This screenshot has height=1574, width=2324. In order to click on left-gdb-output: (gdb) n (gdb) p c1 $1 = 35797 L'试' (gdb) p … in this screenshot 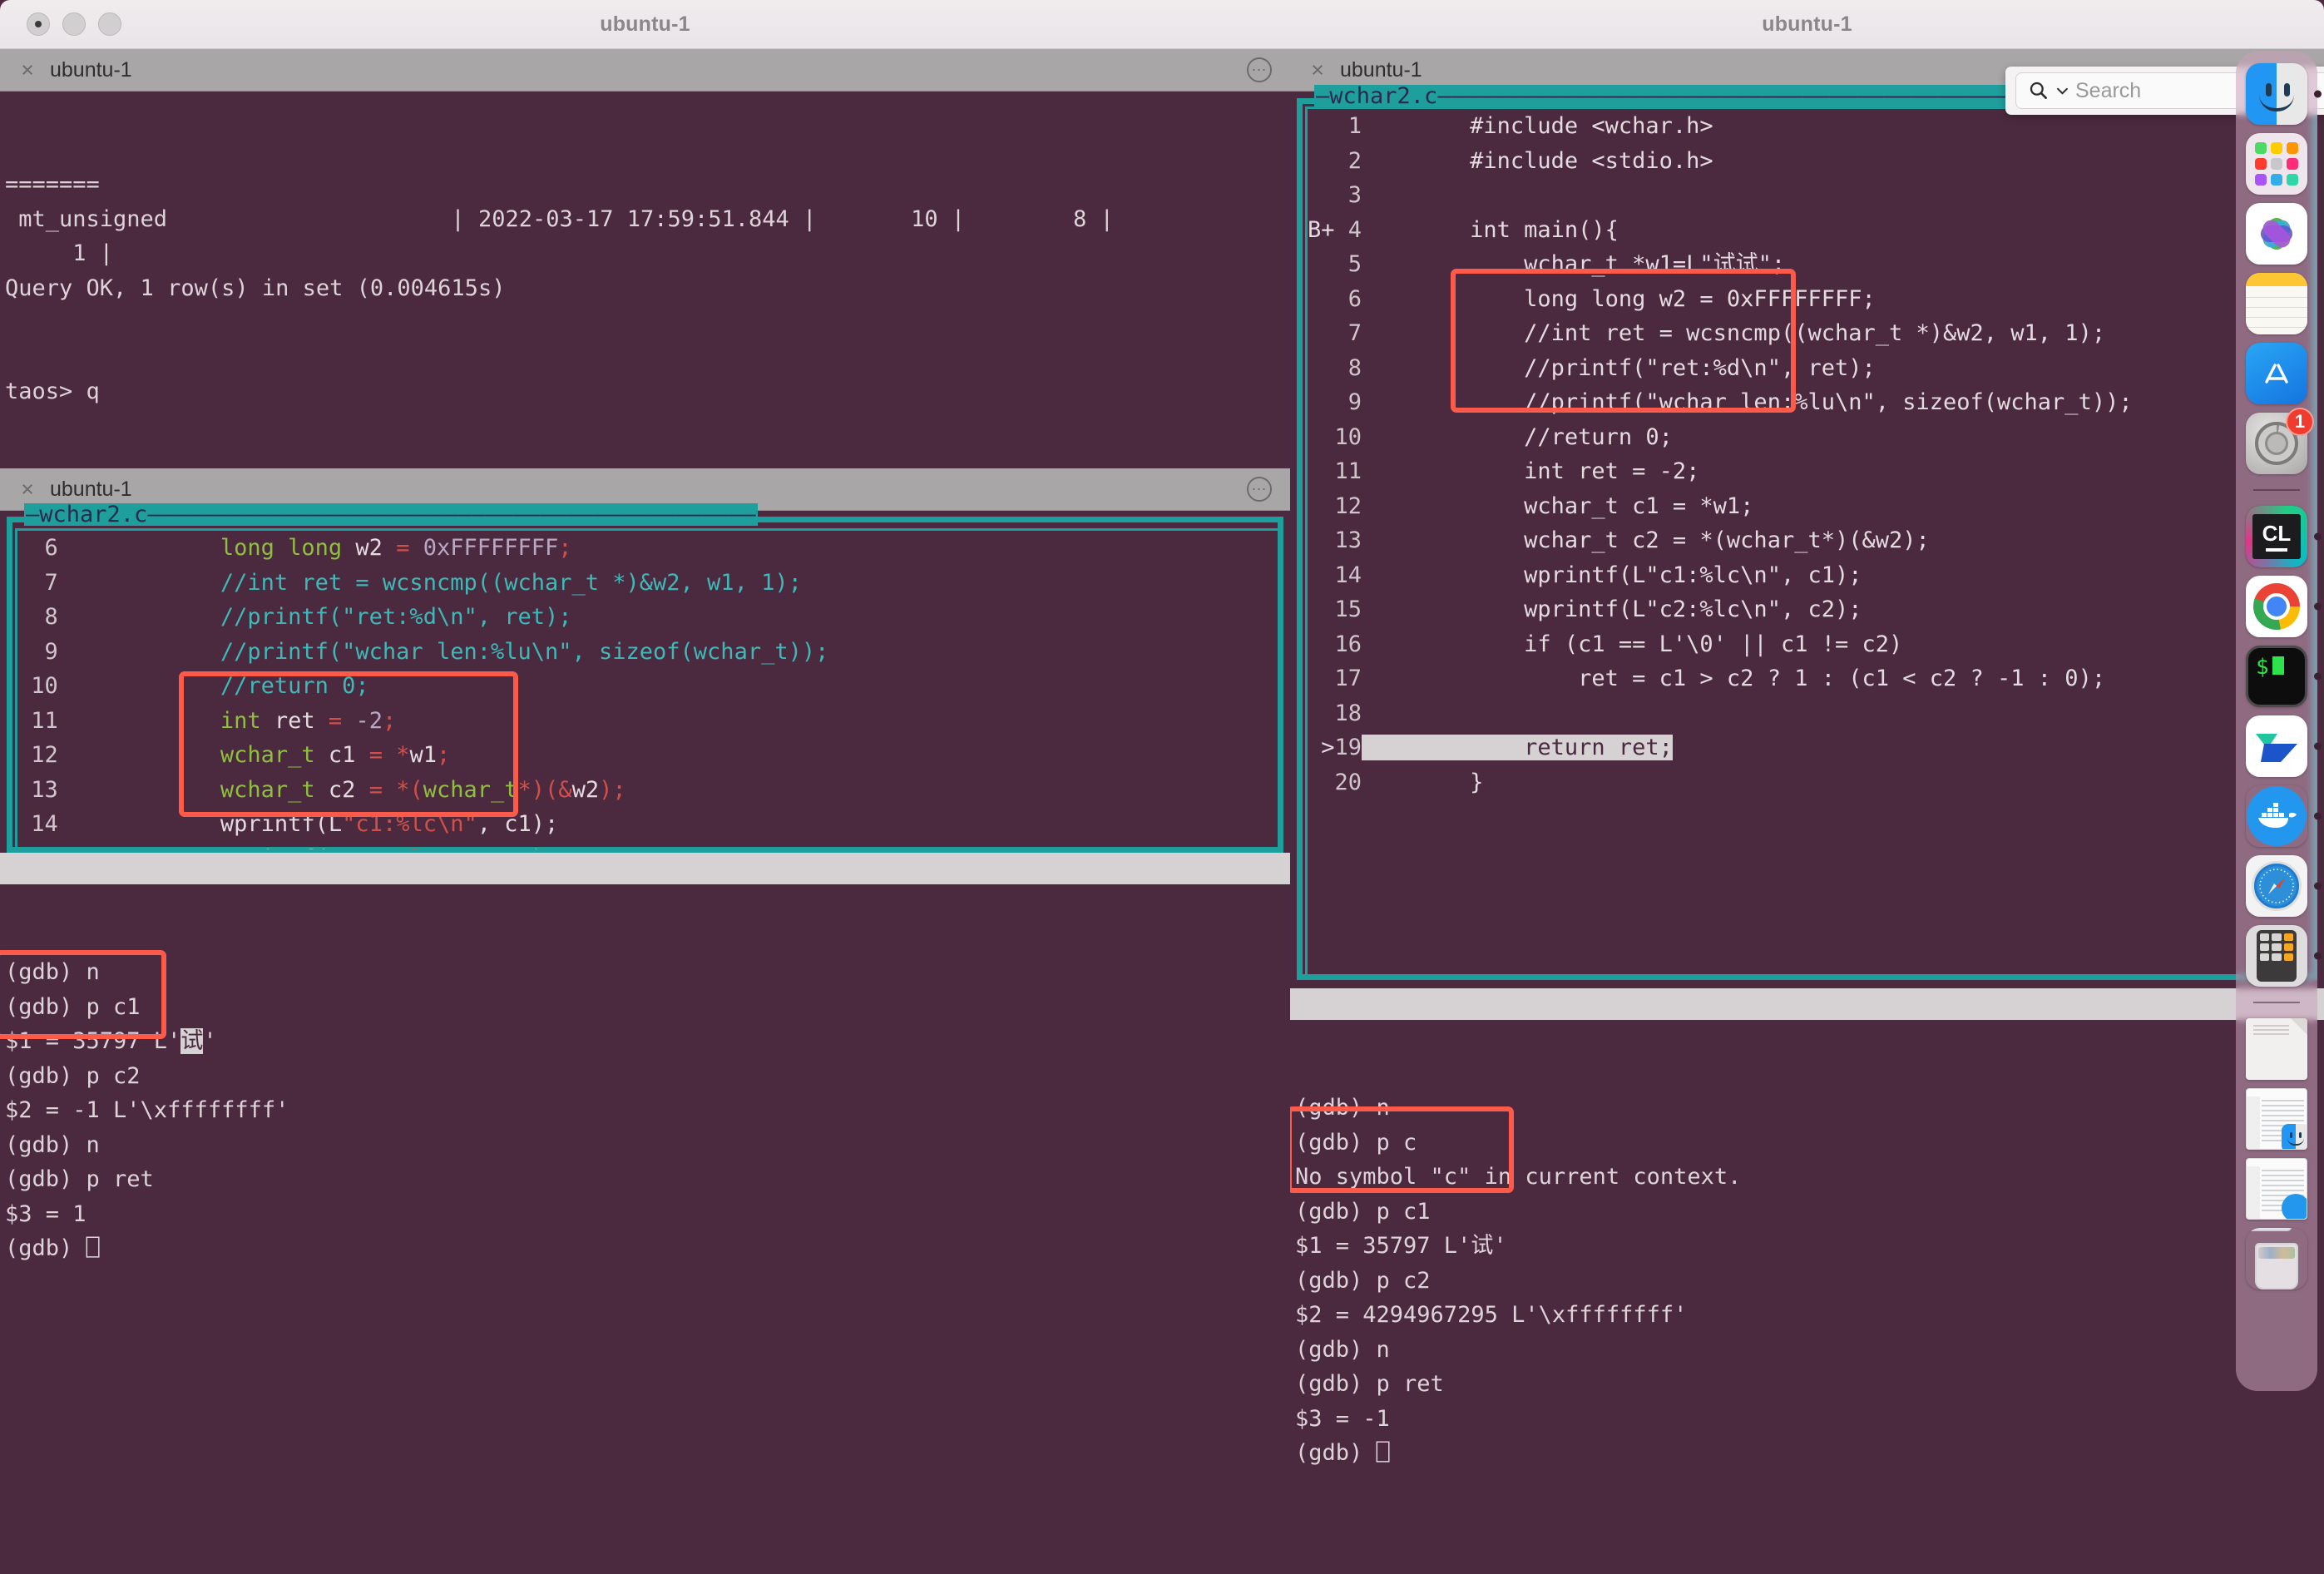, I will do `click(647, 1110)`.